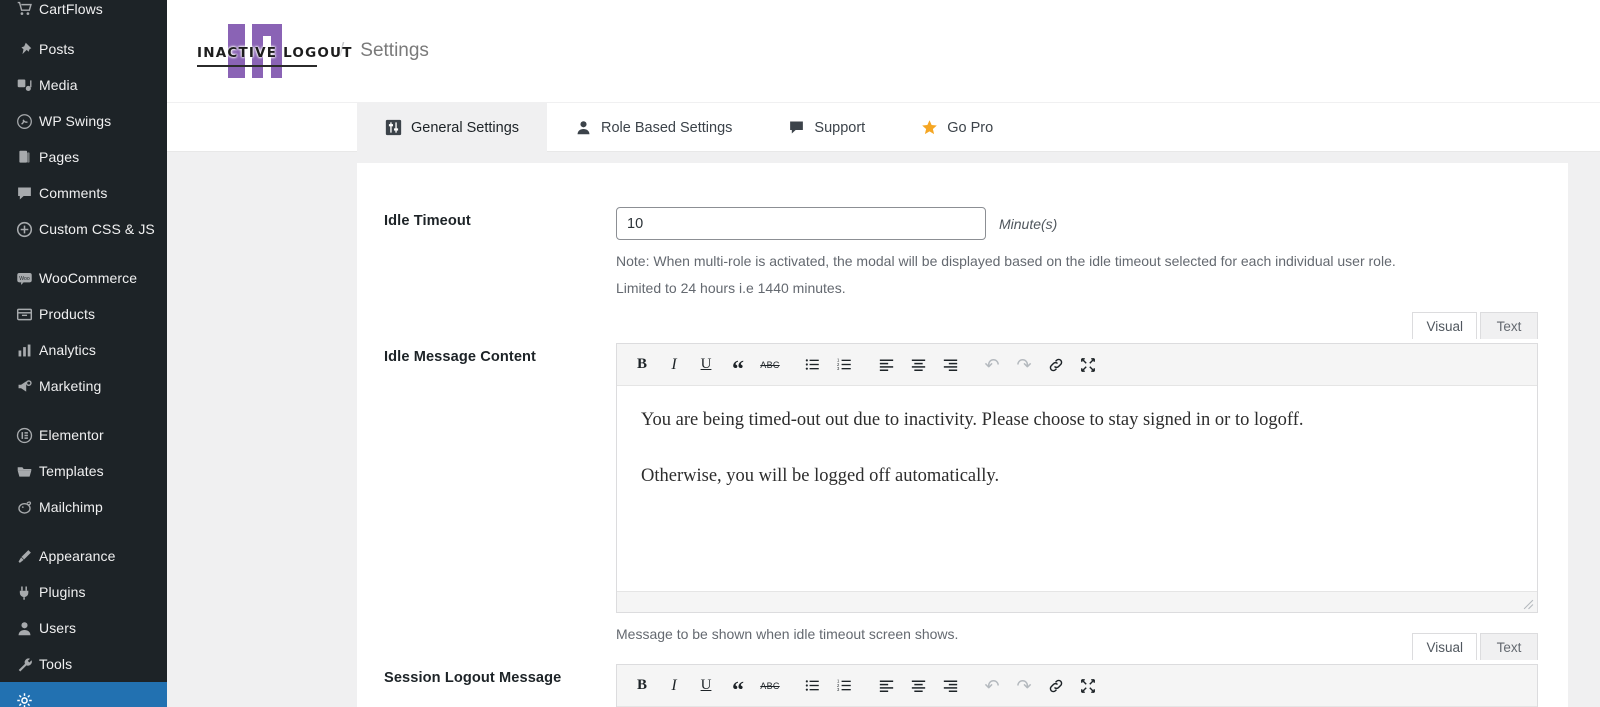  Describe the element at coordinates (83, 314) in the screenshot. I see `sidebar-item-products: Products` at that location.